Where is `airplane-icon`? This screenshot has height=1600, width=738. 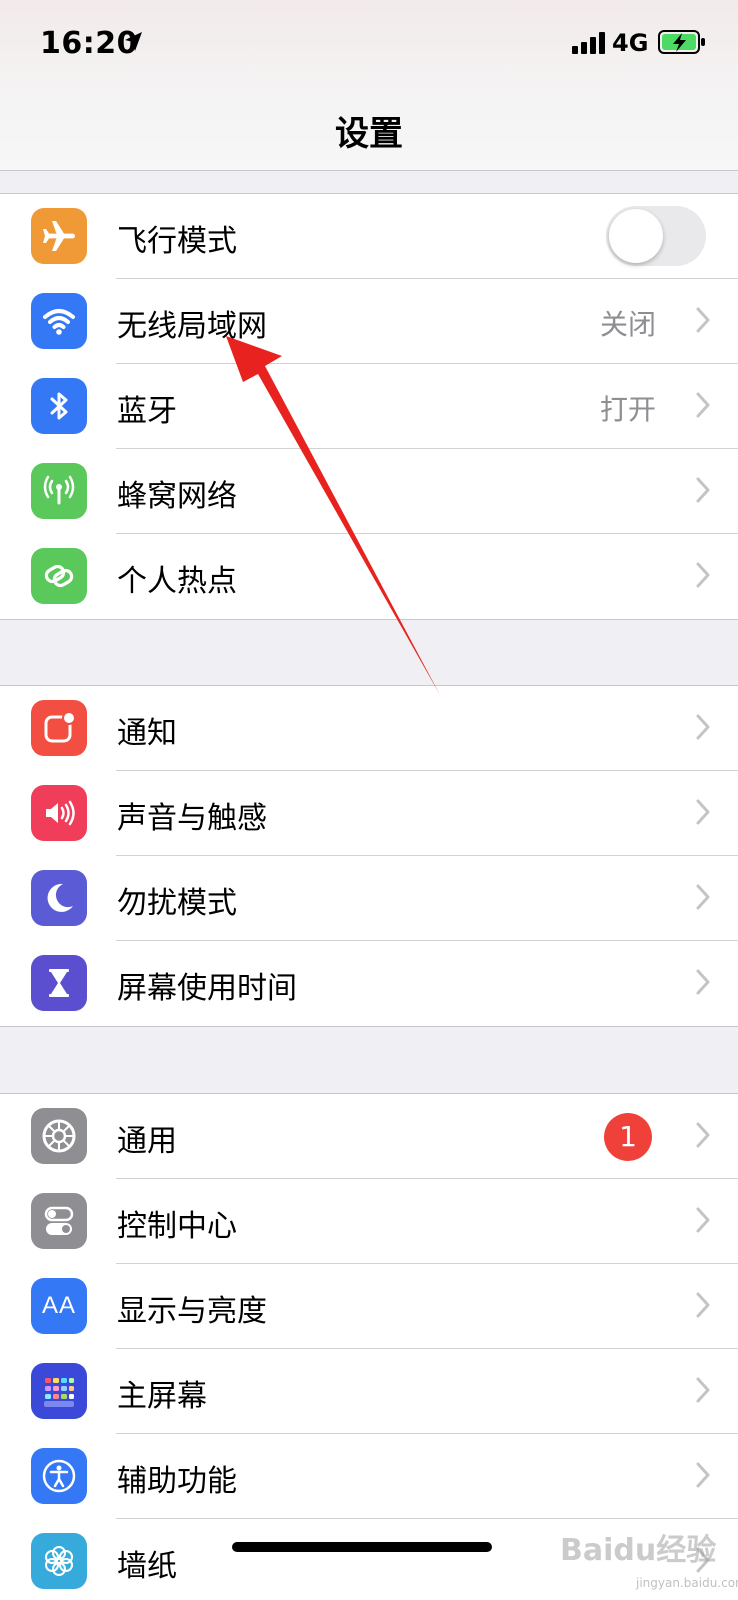
airplane-icon is located at coordinates (59, 236).